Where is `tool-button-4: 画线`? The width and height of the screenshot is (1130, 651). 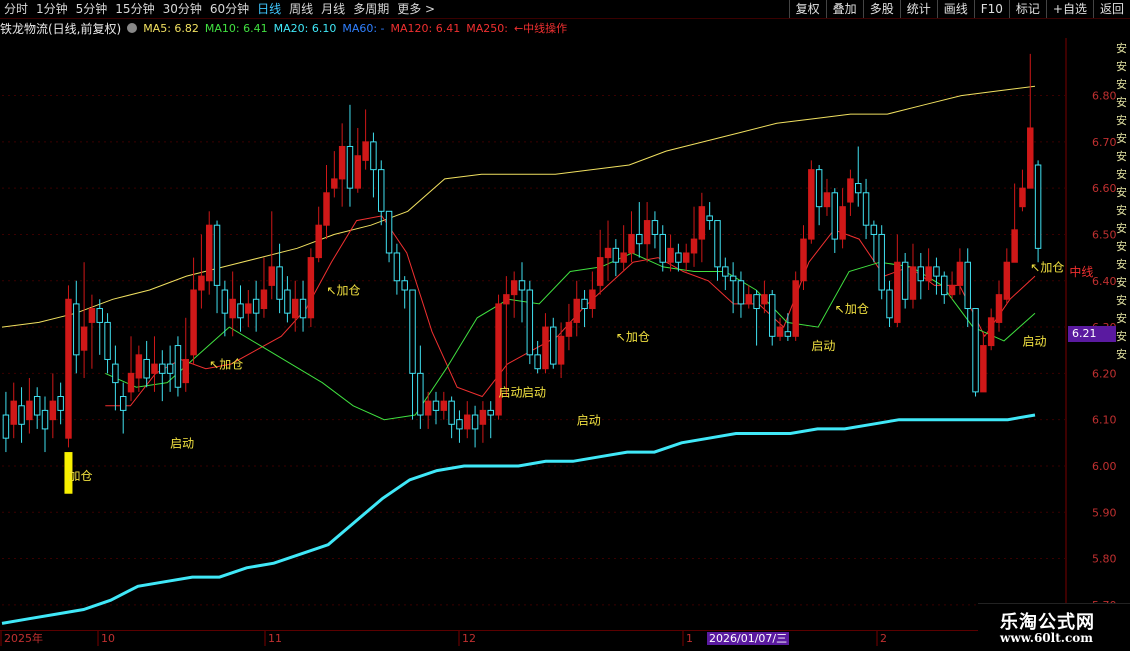 tool-button-4: 画线 is located at coordinates (955, 9).